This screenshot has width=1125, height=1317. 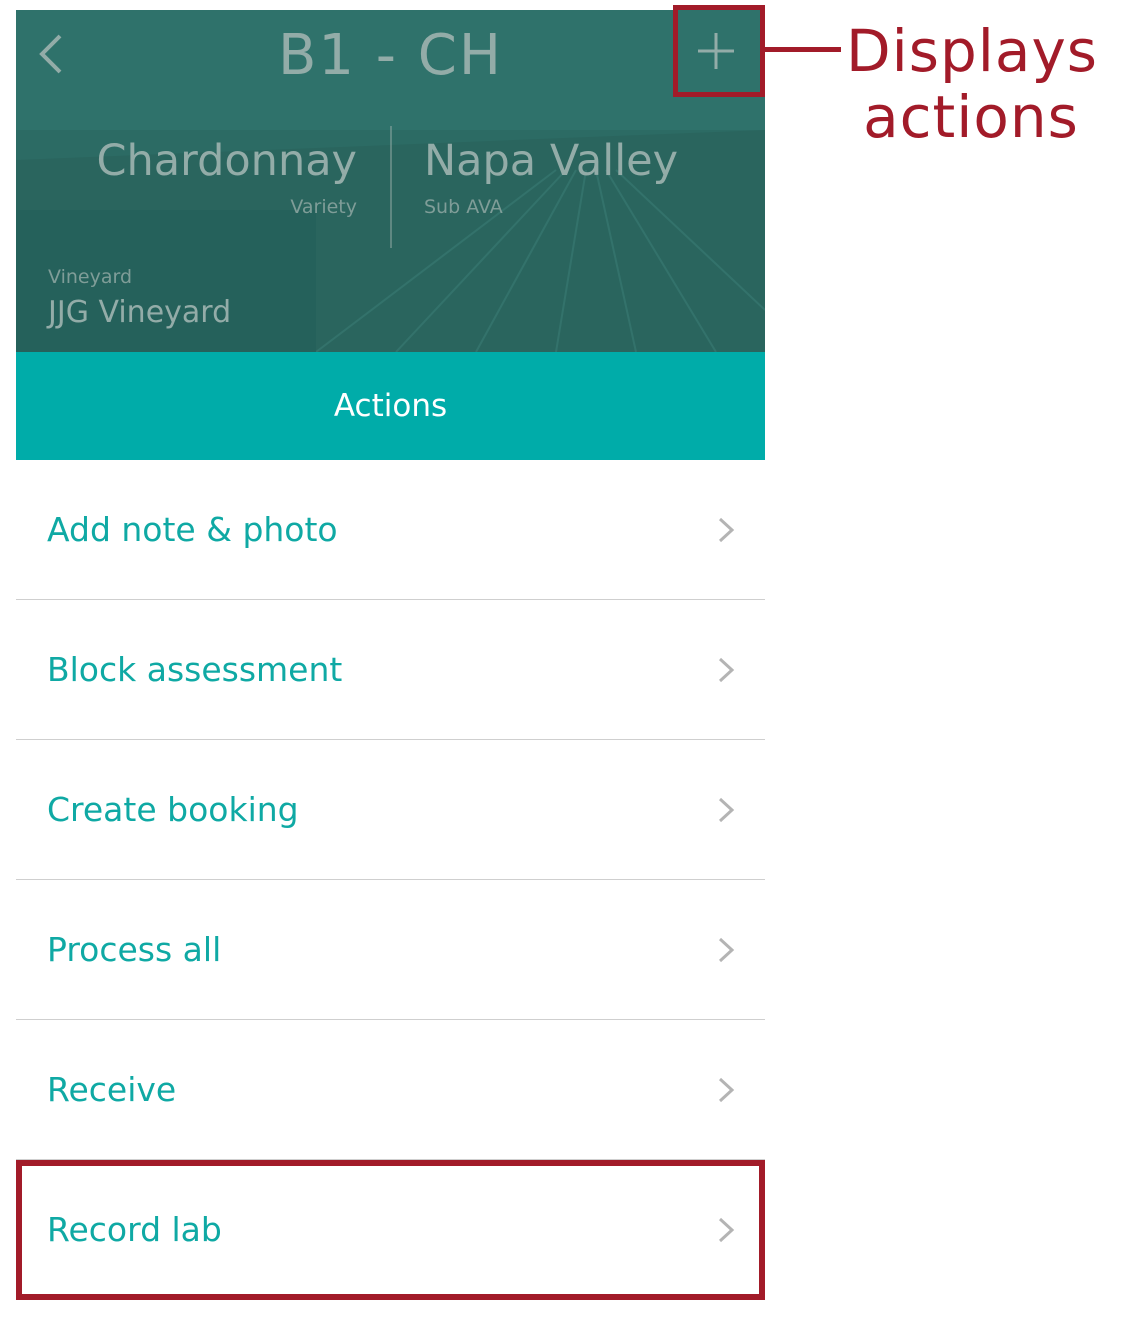 I want to click on callout-line-2: actions, so click(x=971, y=117).